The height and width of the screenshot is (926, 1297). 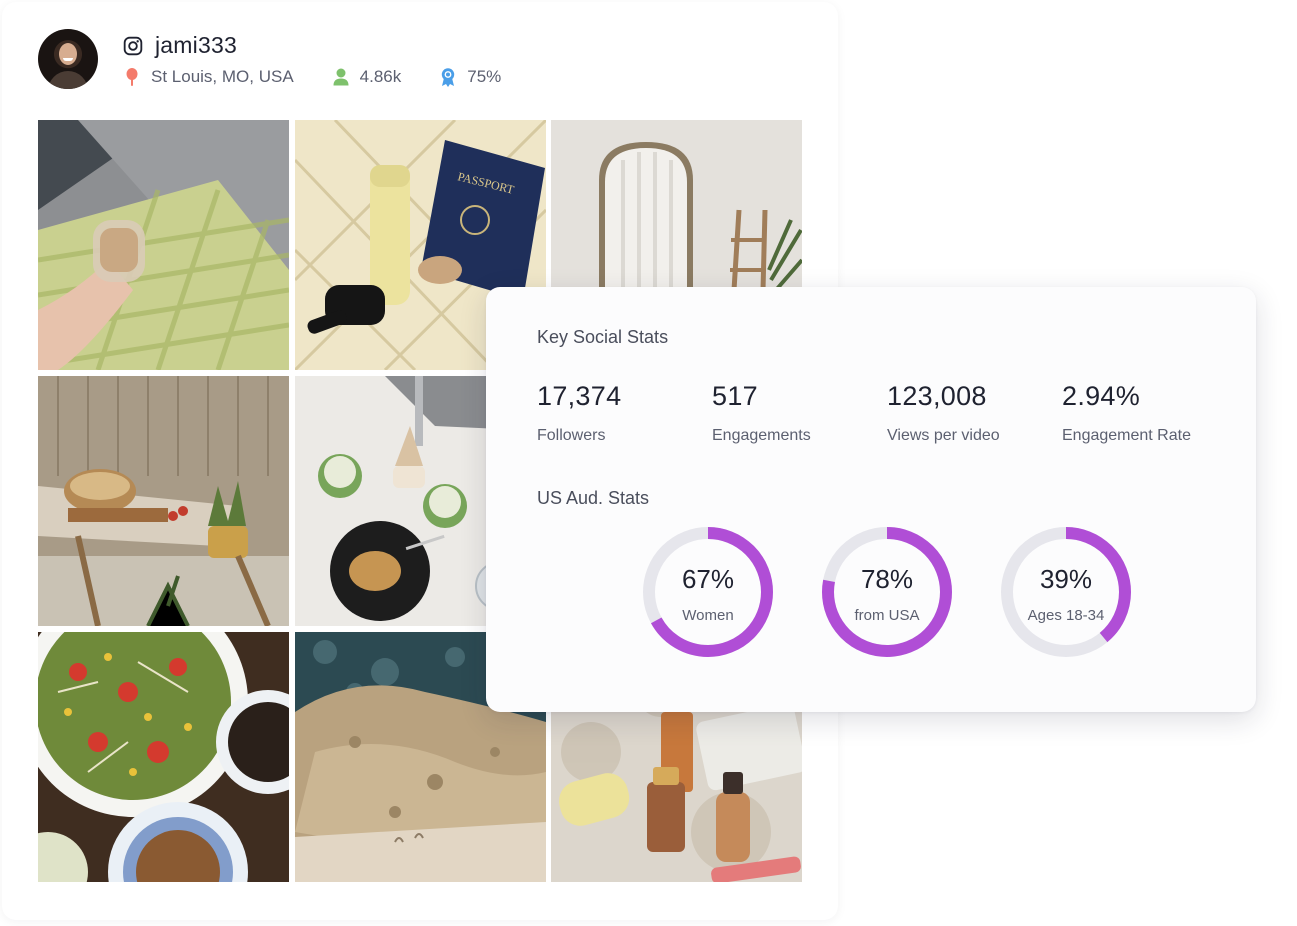 I want to click on location: St Louis, MO, USA, so click(x=208, y=77).